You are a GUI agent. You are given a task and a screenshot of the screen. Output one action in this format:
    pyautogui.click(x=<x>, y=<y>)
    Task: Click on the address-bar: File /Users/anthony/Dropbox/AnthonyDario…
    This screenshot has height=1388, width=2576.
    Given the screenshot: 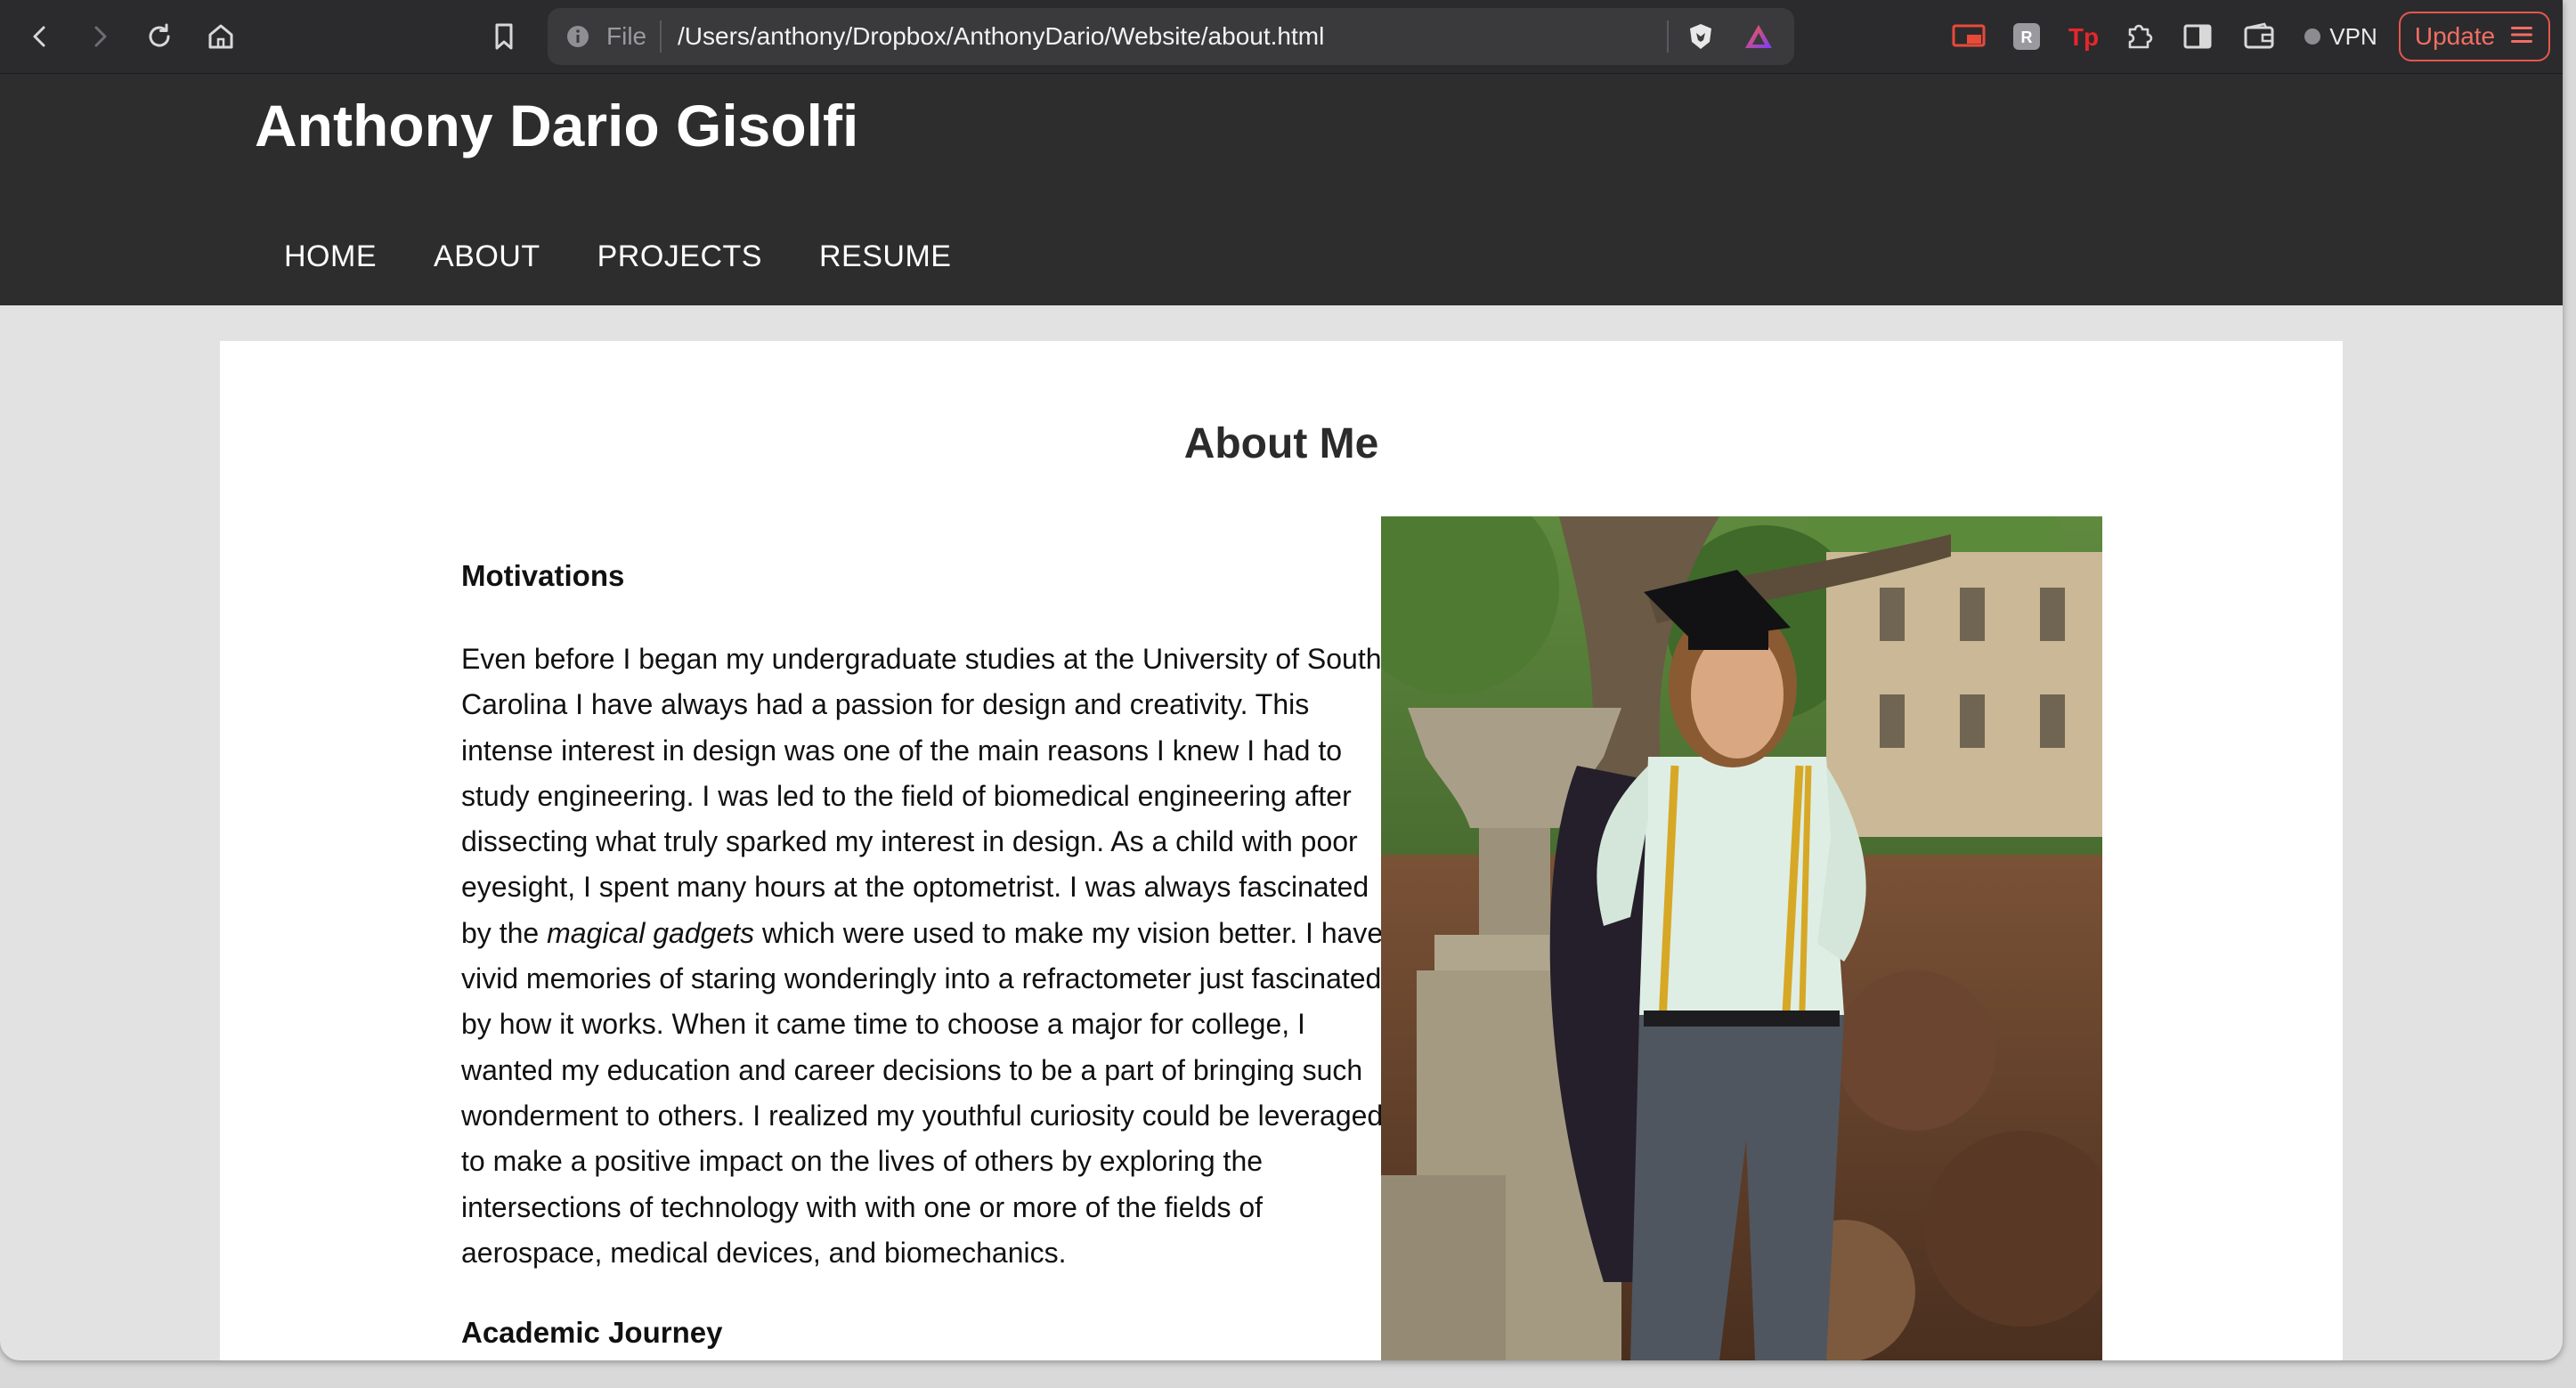 What is the action you would take?
    pyautogui.click(x=1171, y=36)
    